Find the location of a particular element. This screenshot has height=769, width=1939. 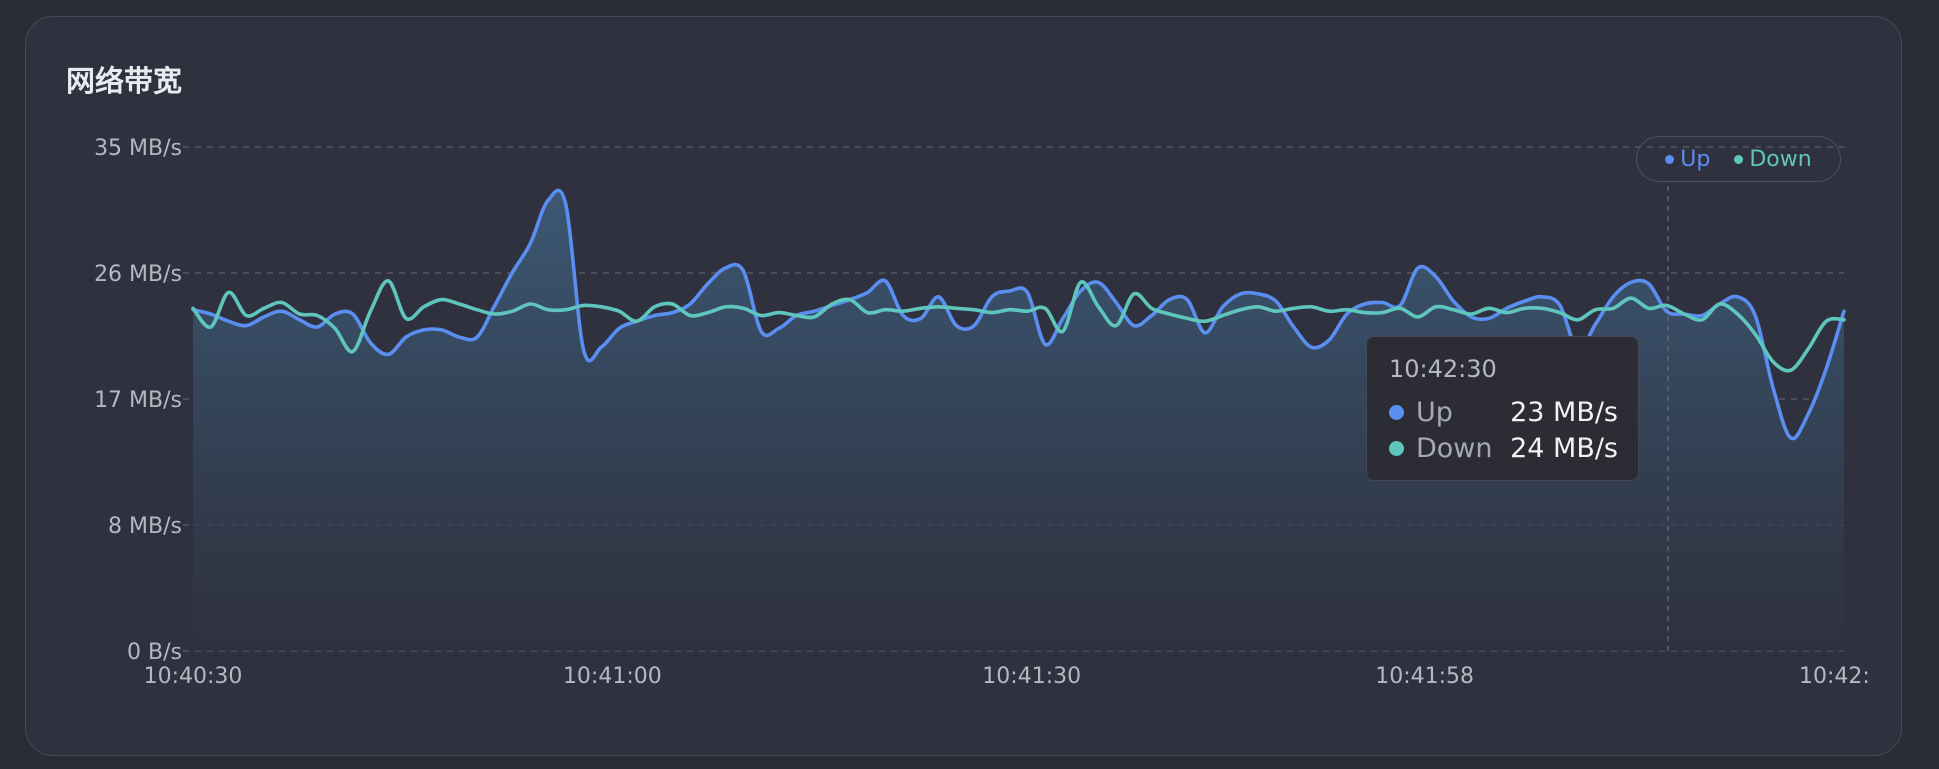

x-axis-ticks: 10:40:30 10:41:00 10:41:30 10:41:58 10:42: is located at coordinates (1007, 676).